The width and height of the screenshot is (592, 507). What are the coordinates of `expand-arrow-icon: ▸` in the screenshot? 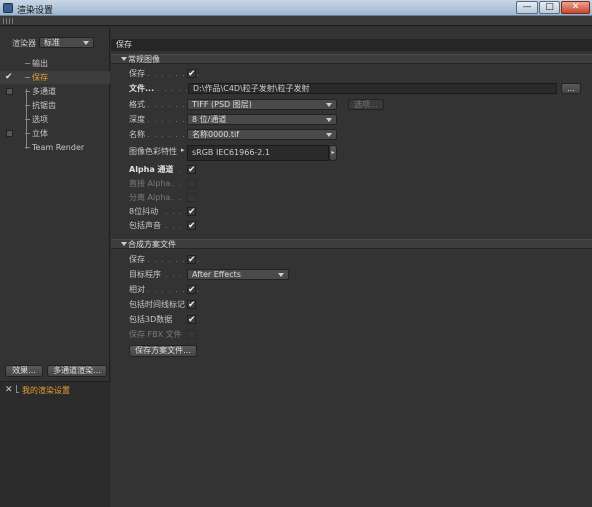 It's located at (183, 150).